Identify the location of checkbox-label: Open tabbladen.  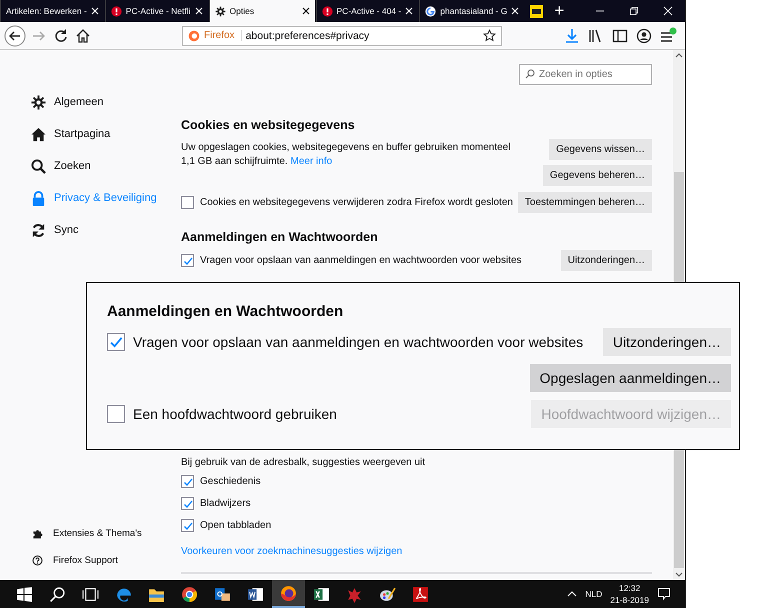
(236, 525).